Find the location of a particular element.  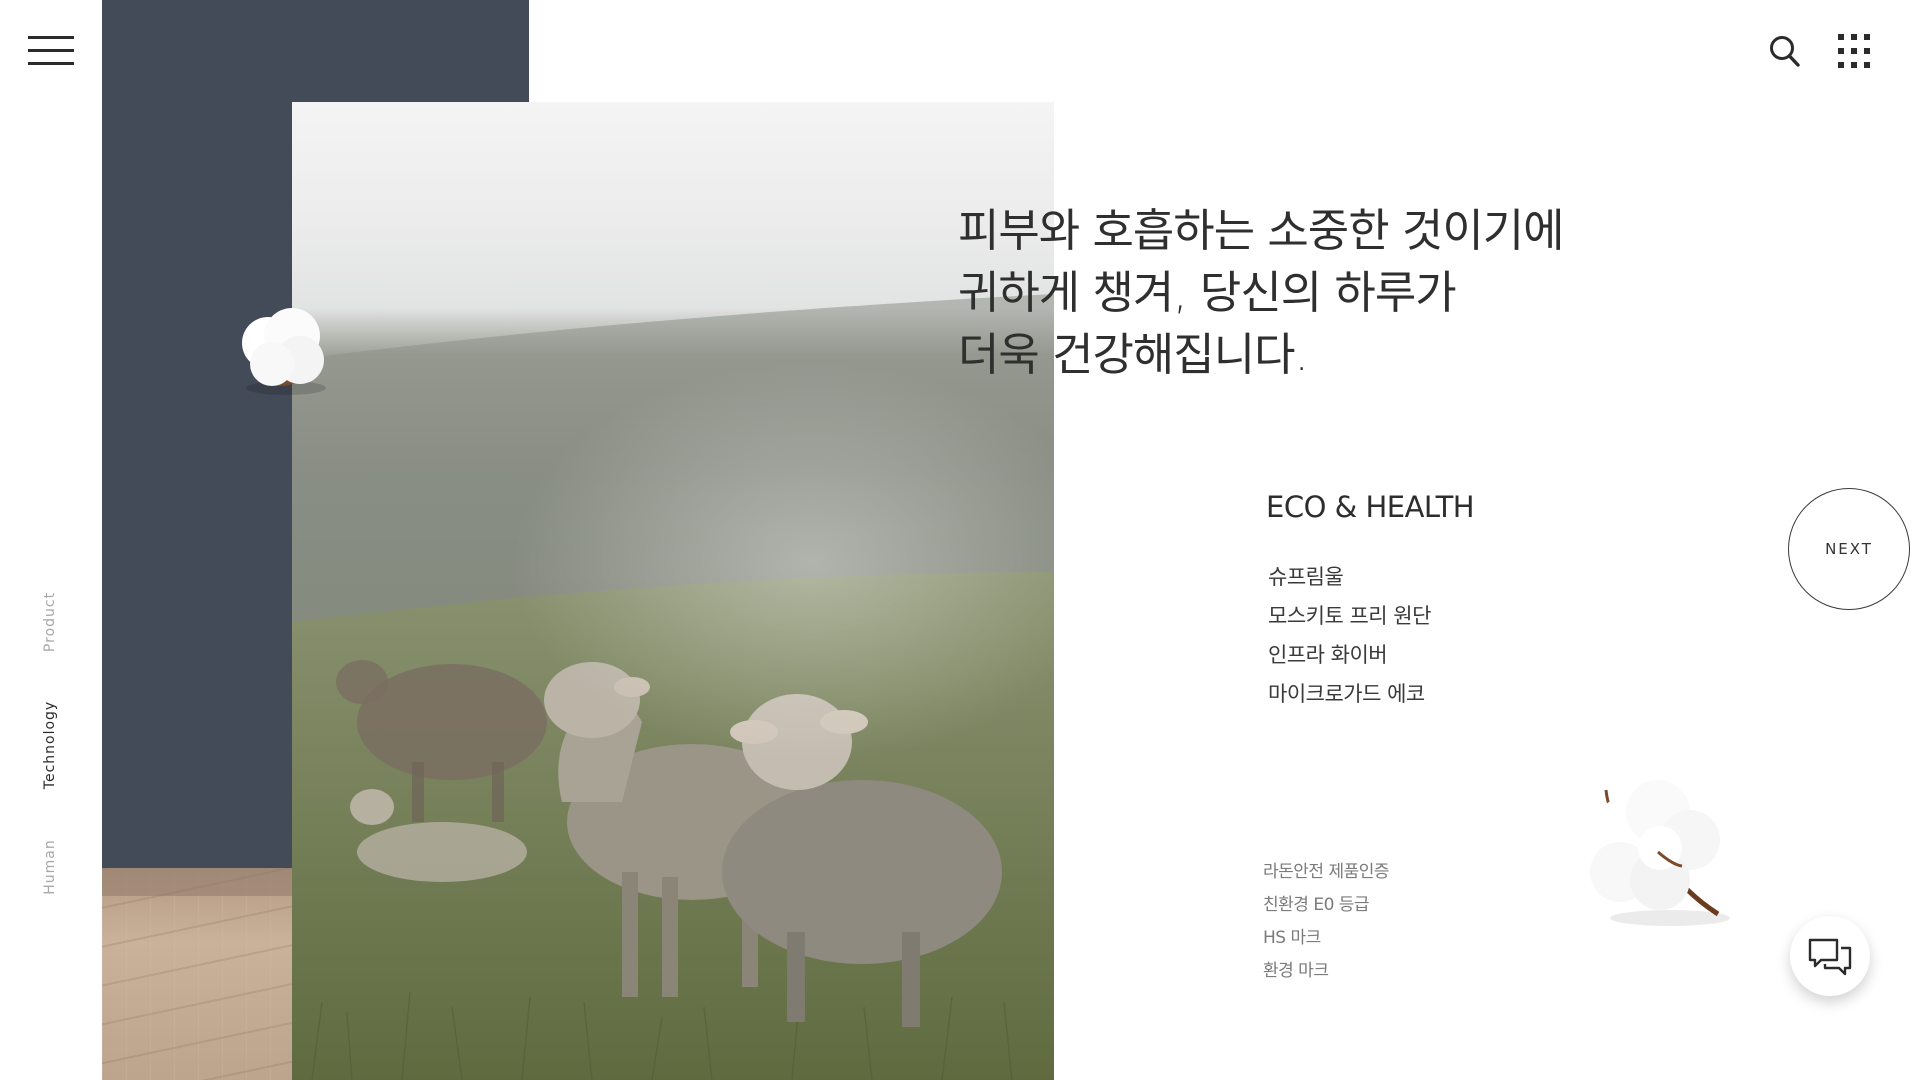

search-icon is located at coordinates (1785, 52).